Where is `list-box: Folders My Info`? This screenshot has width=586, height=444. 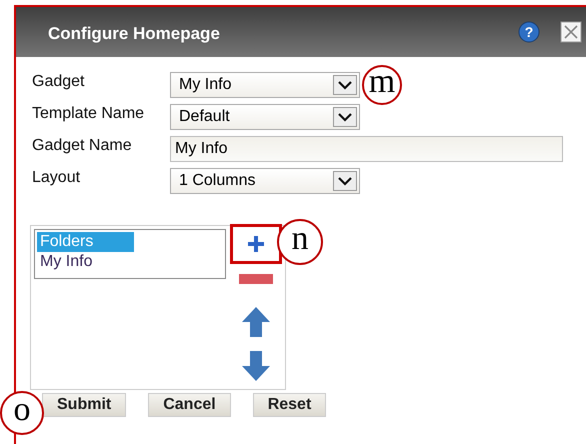
list-box: Folders My Info is located at coordinates (130, 254).